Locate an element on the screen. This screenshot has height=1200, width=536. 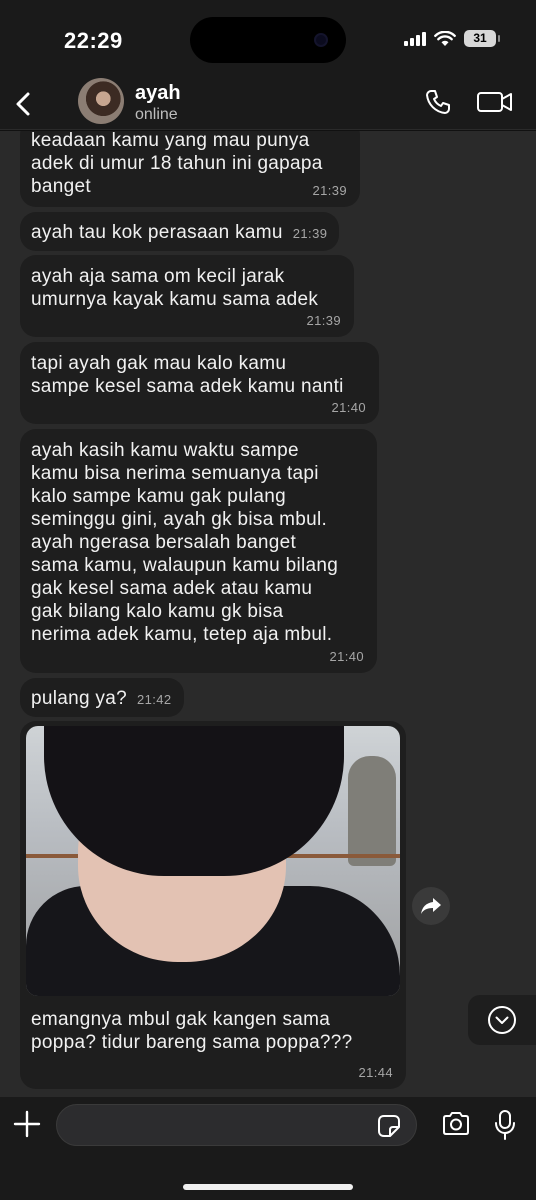
attach-button is located at coordinates (27, 1124).